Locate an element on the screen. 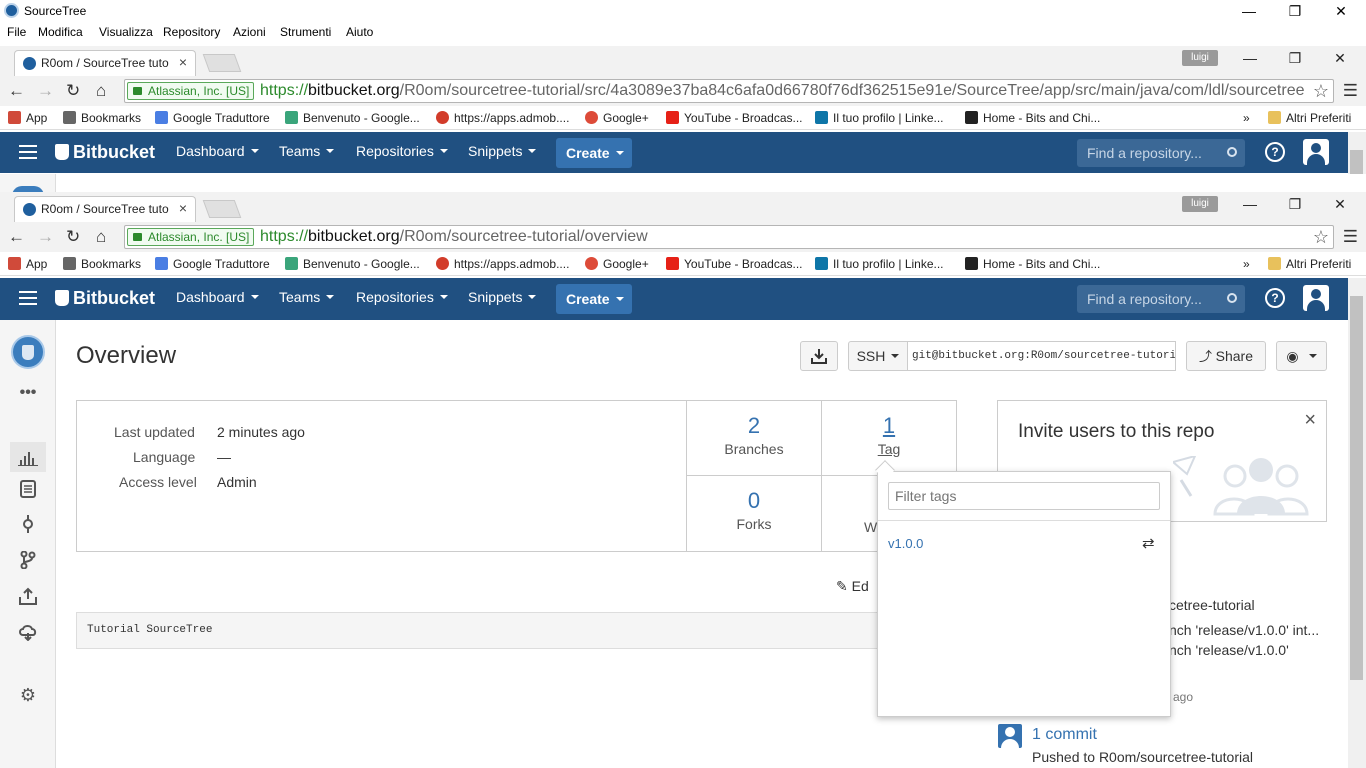  branches-stat: 2 Branches is located at coordinates (753, 438).